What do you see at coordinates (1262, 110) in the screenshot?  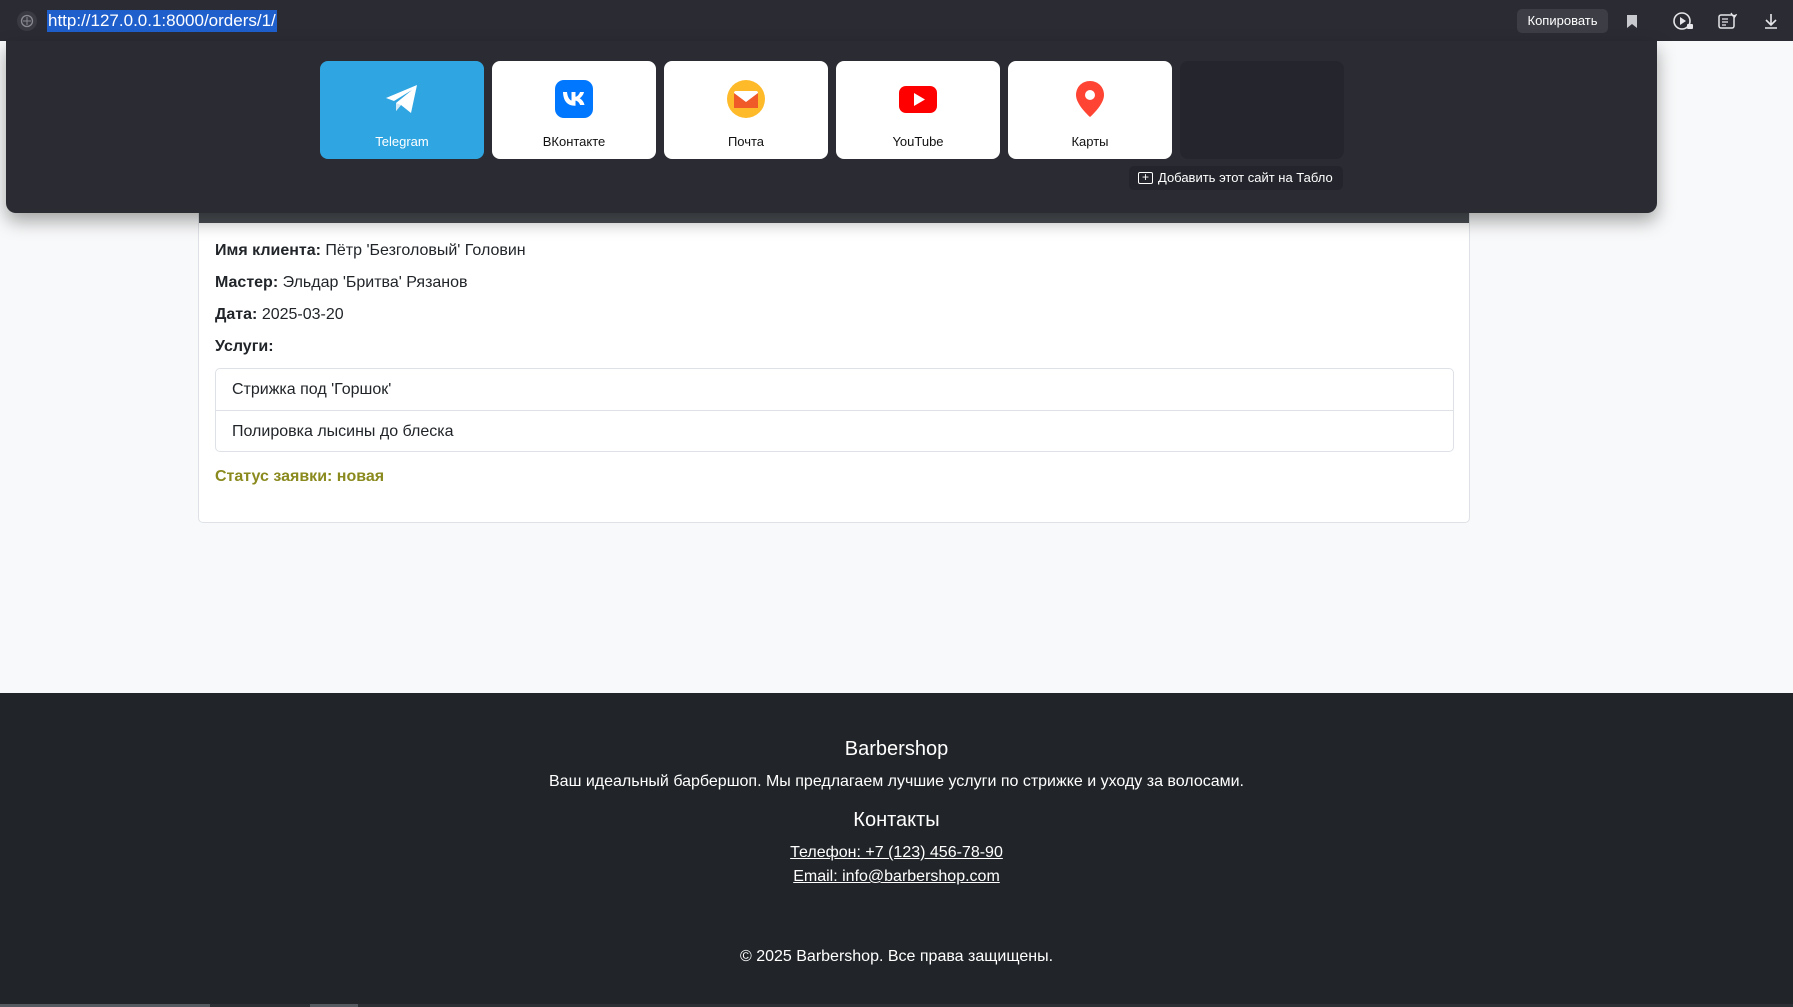 I see `tile-empty-slot` at bounding box center [1262, 110].